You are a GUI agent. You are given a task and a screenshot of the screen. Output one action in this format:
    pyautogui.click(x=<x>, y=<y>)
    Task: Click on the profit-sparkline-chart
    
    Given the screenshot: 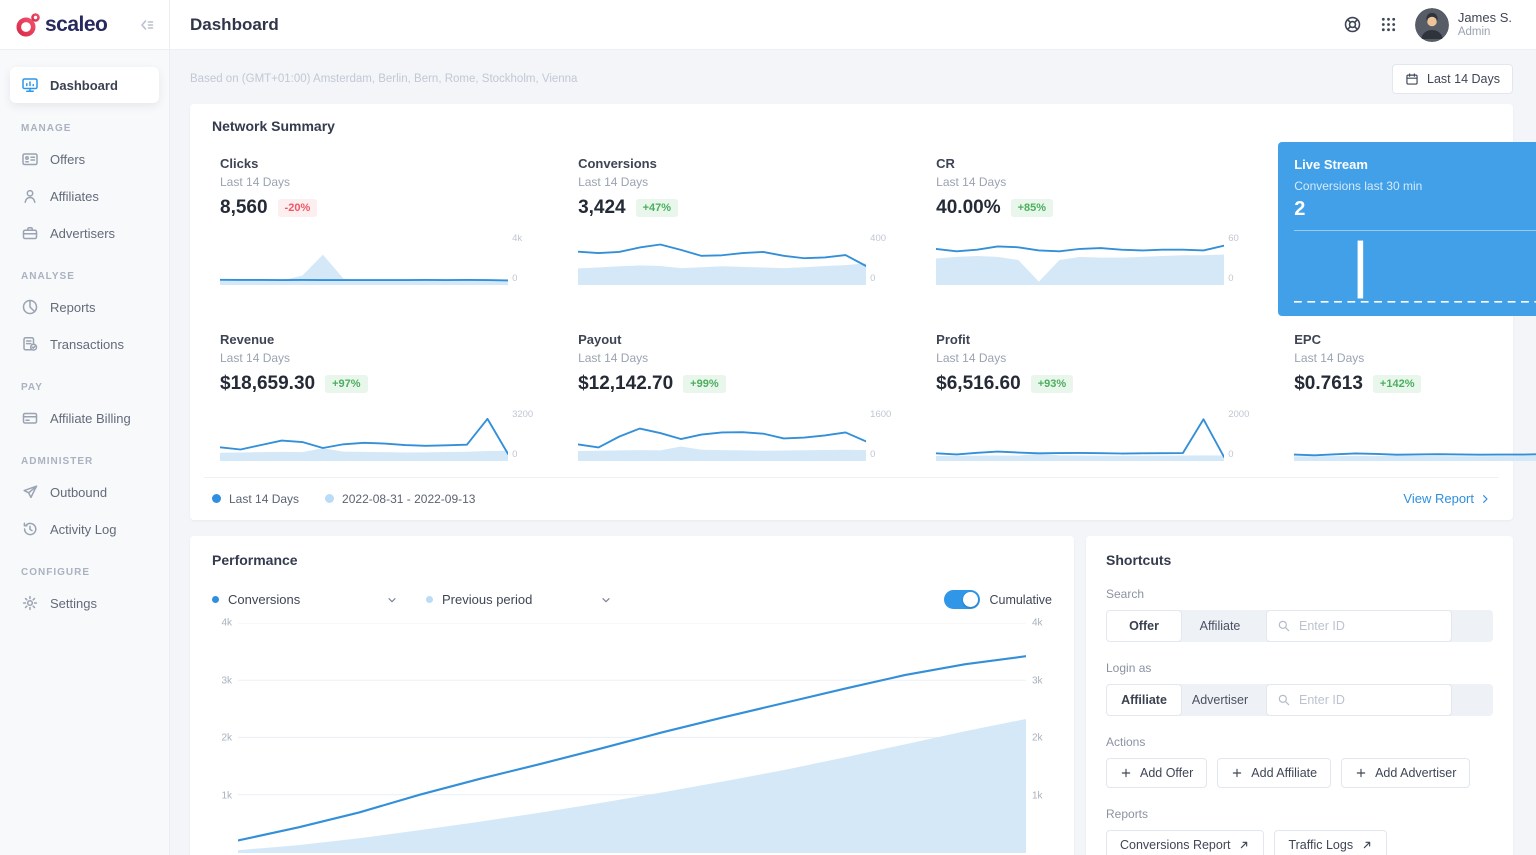 What is the action you would take?
    pyautogui.click(x=1080, y=439)
    